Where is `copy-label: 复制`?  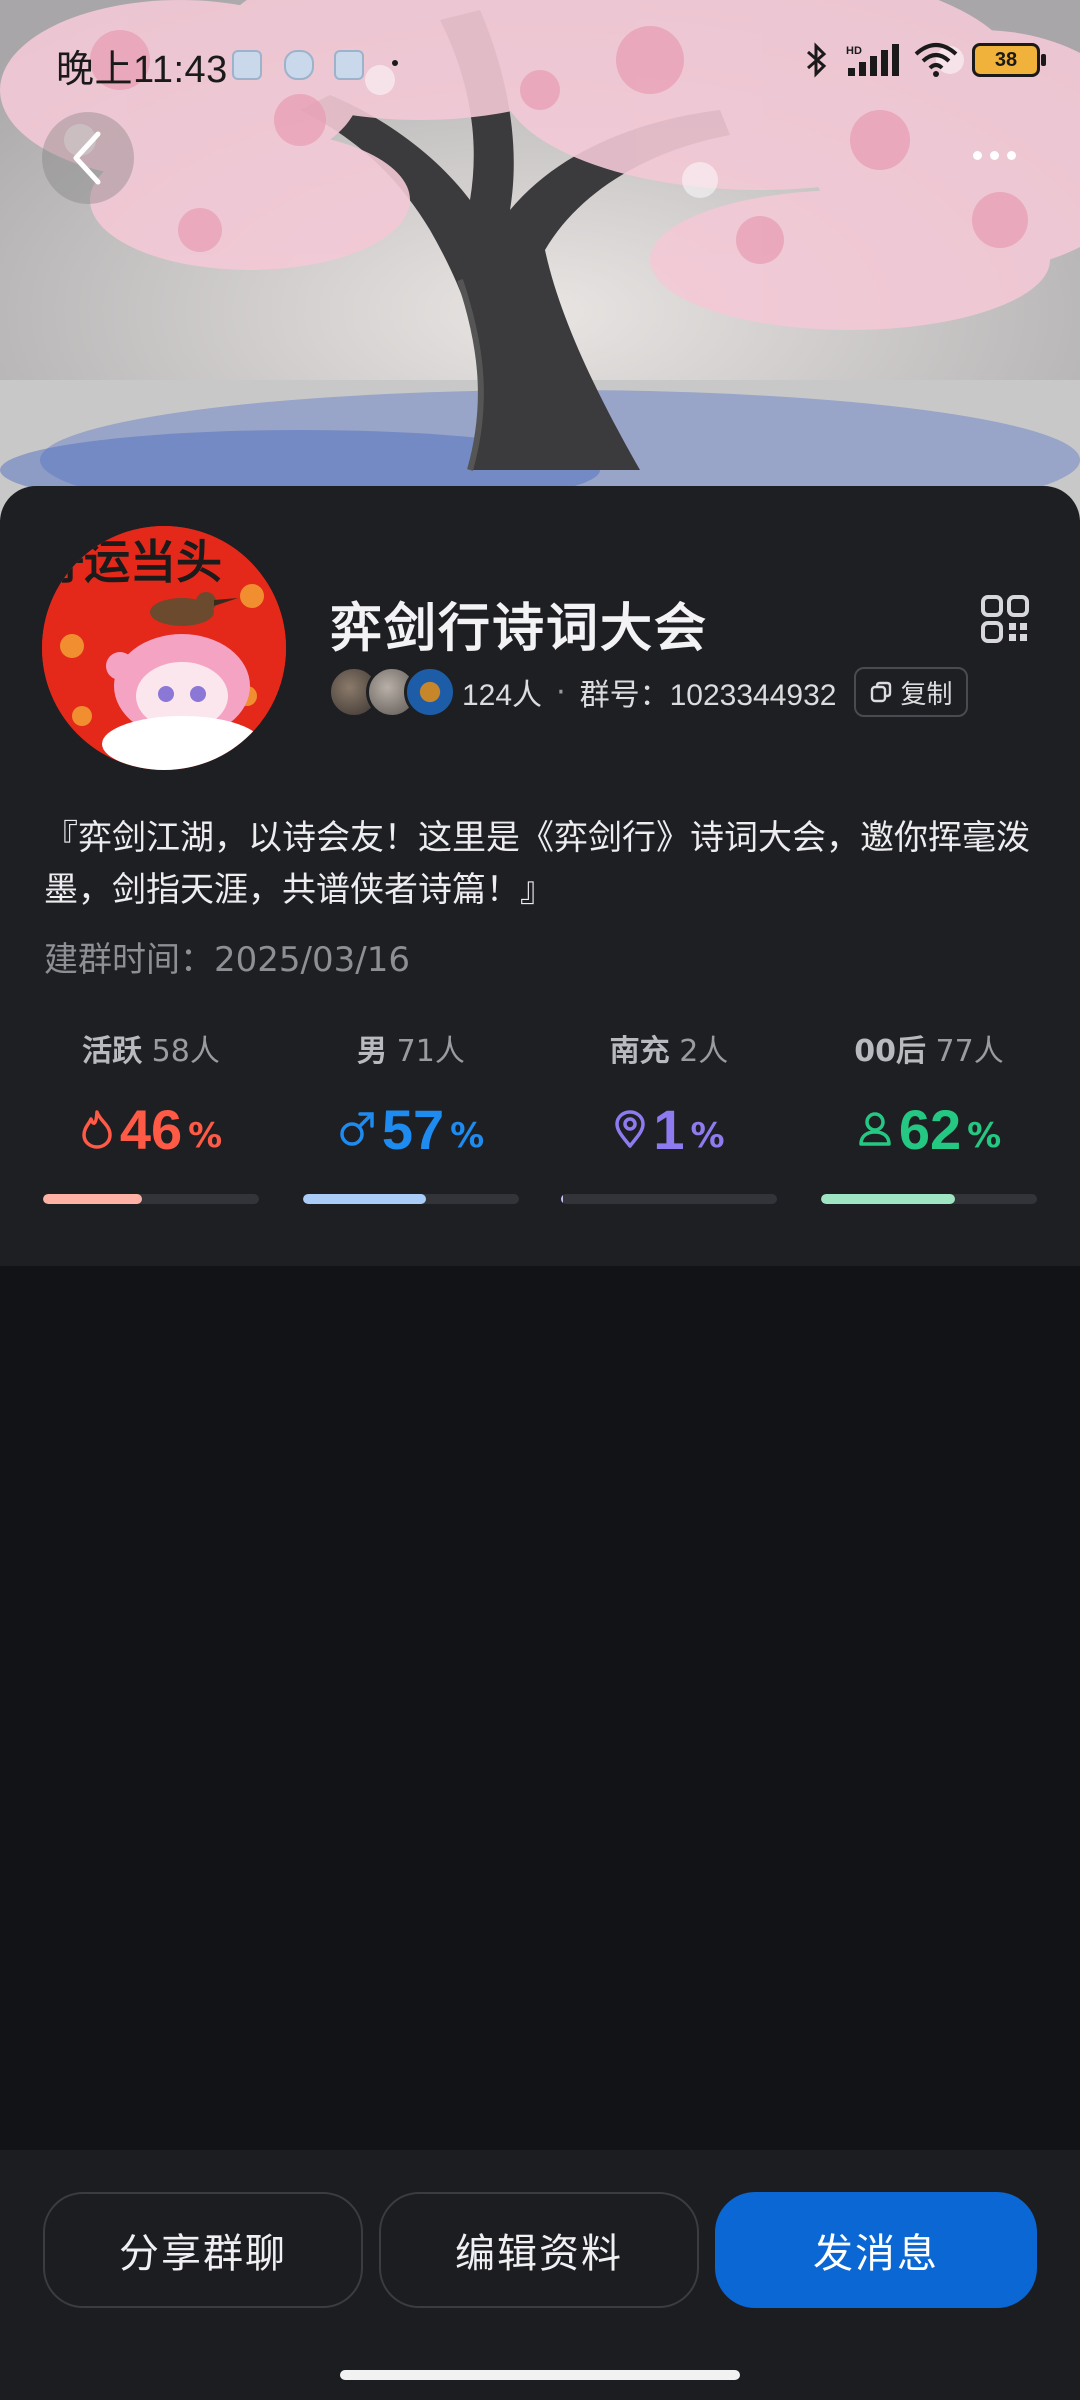 copy-label: 复制 is located at coordinates (926, 694).